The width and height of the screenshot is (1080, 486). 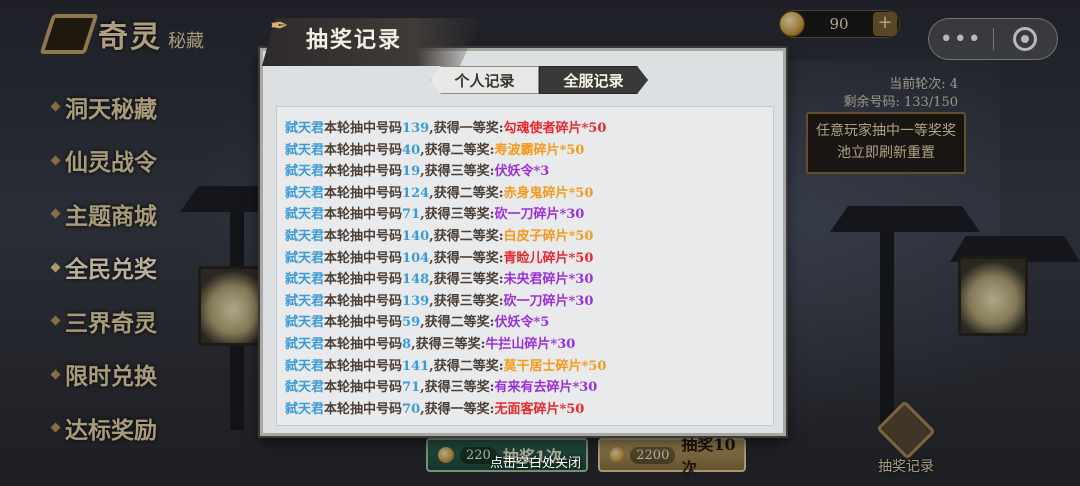 I want to click on record-code: 40, so click(x=411, y=150).